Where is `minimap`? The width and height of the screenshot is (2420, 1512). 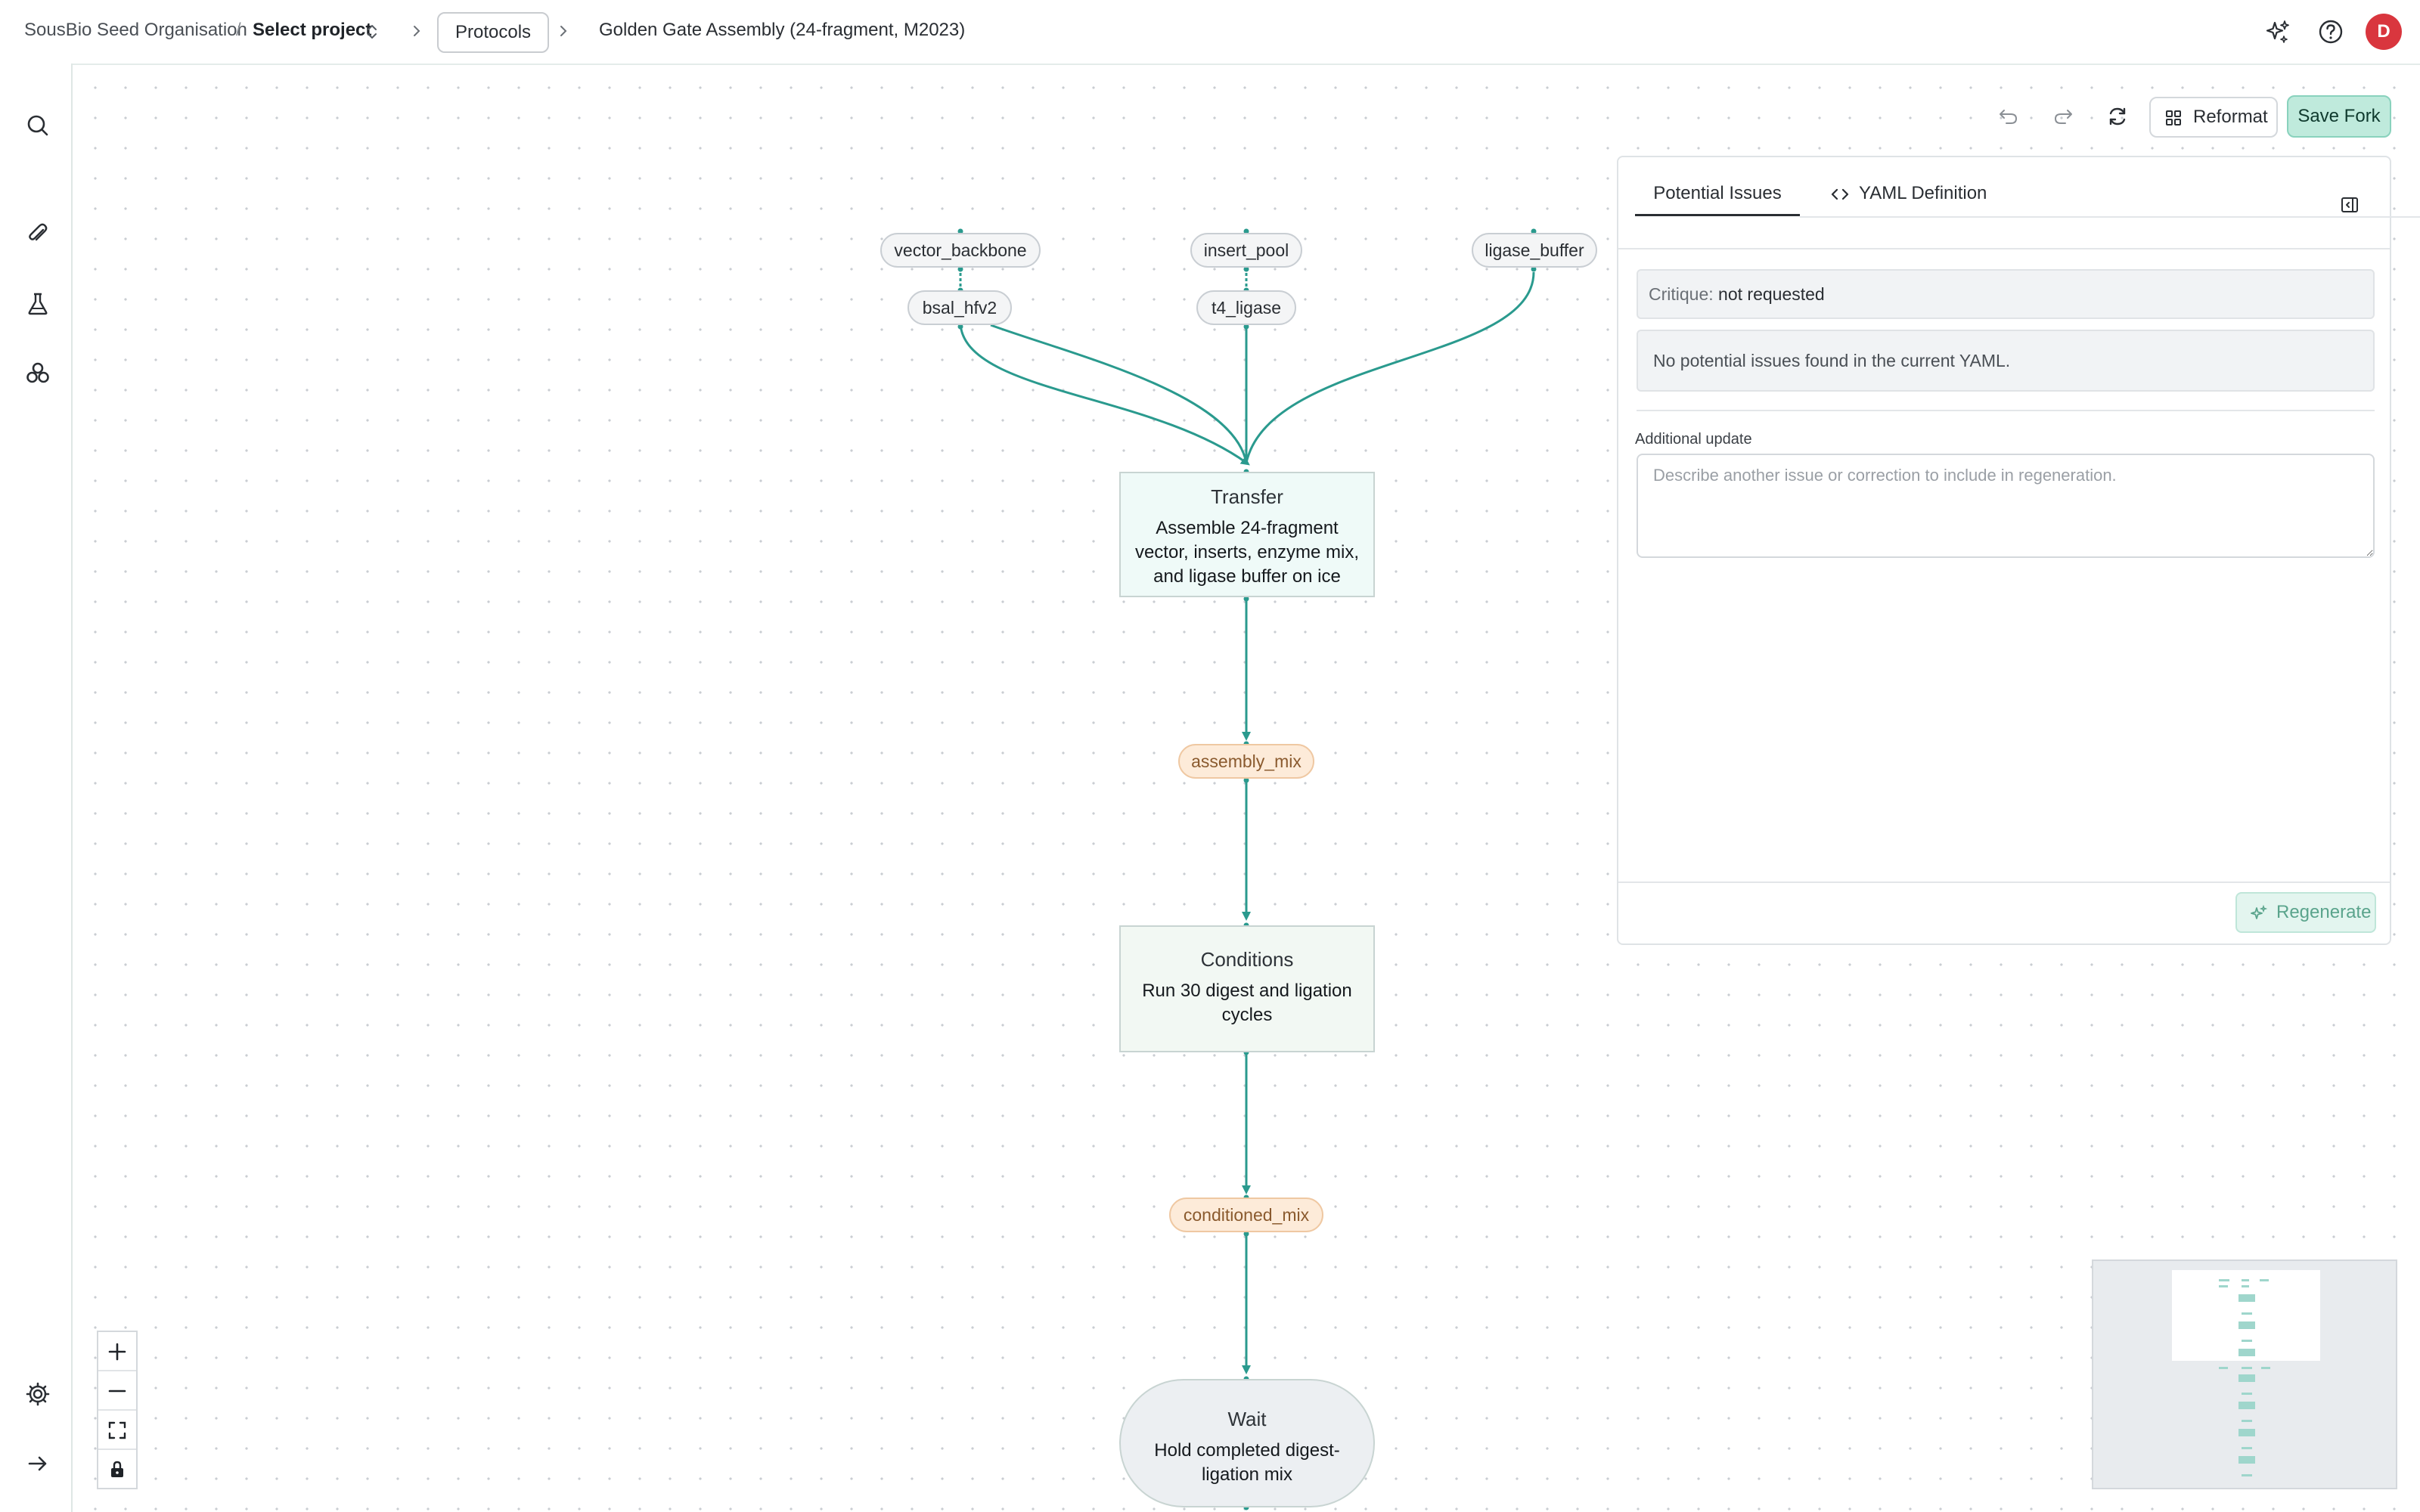 minimap is located at coordinates (2244, 1374).